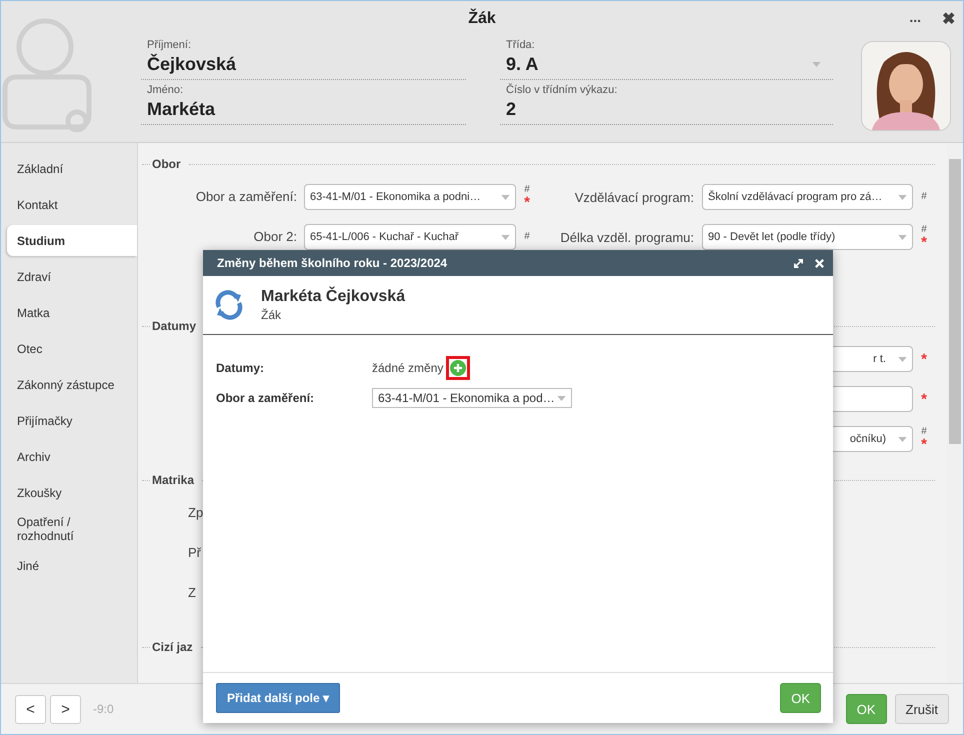 The width and height of the screenshot is (964, 735). Describe the element at coordinates (72, 348) in the screenshot. I see `sidebar-tab: Otec` at that location.